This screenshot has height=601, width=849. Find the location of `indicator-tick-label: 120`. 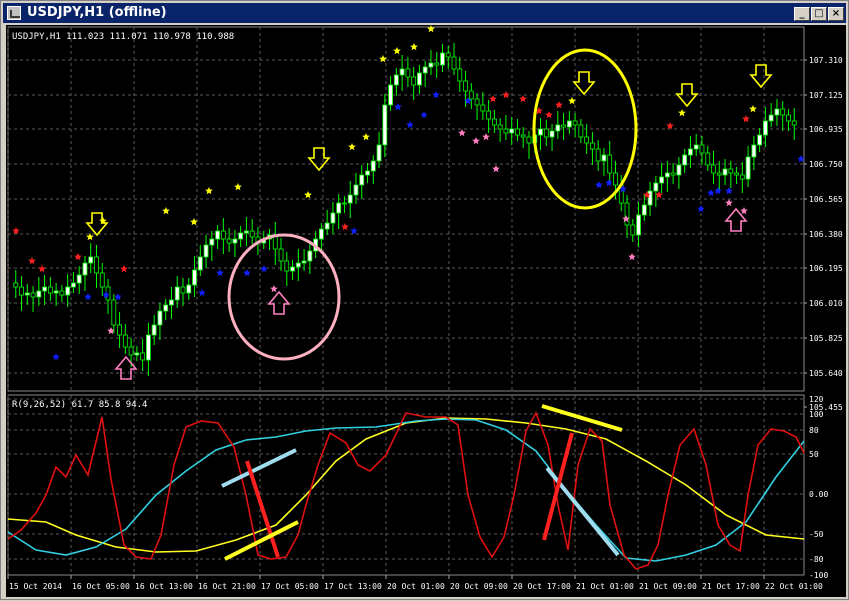

indicator-tick-label: 120 is located at coordinates (816, 399).